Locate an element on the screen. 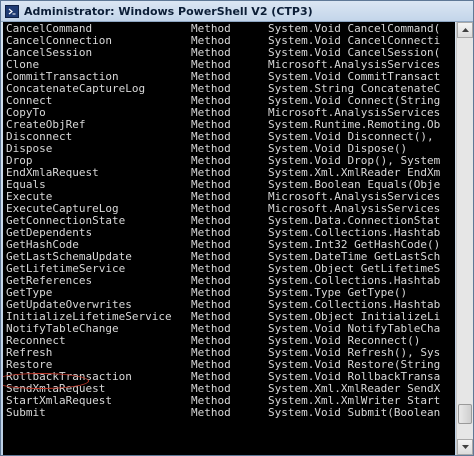 This screenshot has height=456, width=474. member-definition: System.Void CancelSession( is located at coordinates (354, 52).